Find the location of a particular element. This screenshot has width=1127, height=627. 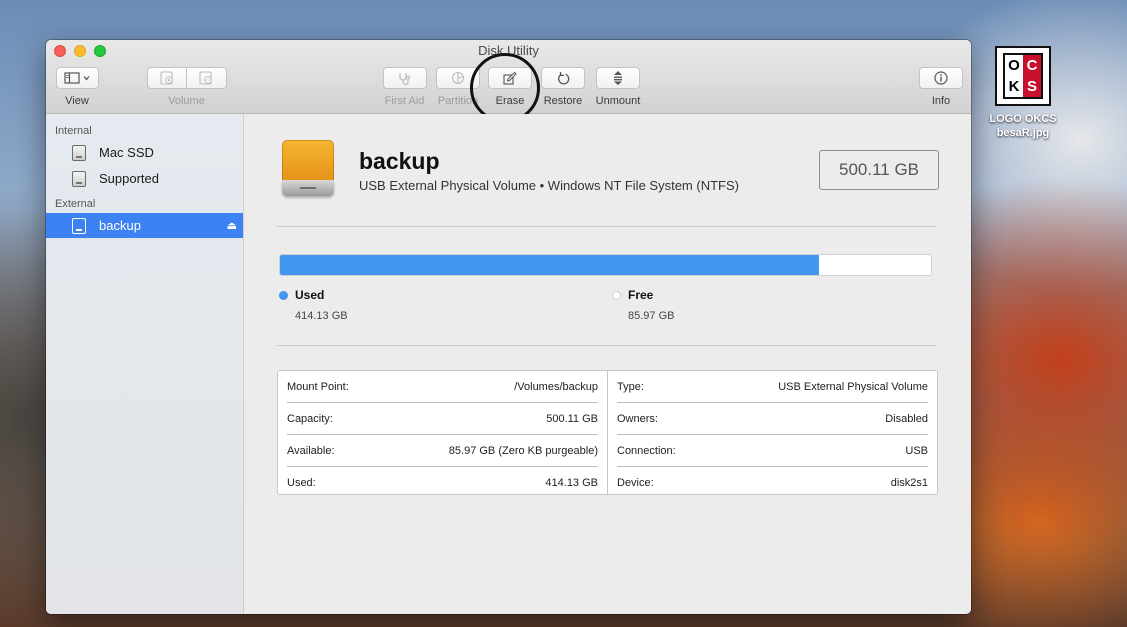

remove-volume-icon is located at coordinates (205, 78).